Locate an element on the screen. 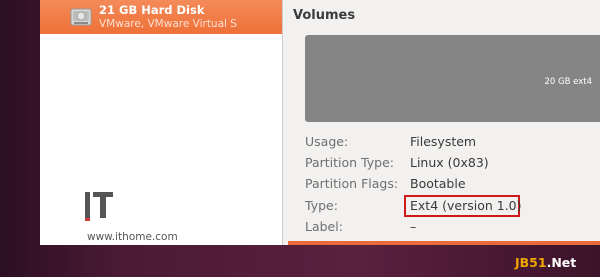 The width and height of the screenshot is (600, 277). sidebar-item-hard-disk: 21 GB Hard Disk VMware, VMware Virtual S is located at coordinates (161, 17).